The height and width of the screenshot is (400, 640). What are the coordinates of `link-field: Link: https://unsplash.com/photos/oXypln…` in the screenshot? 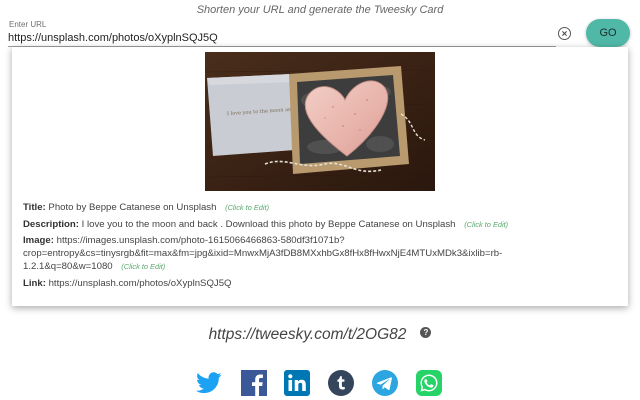 It's located at (318, 283).